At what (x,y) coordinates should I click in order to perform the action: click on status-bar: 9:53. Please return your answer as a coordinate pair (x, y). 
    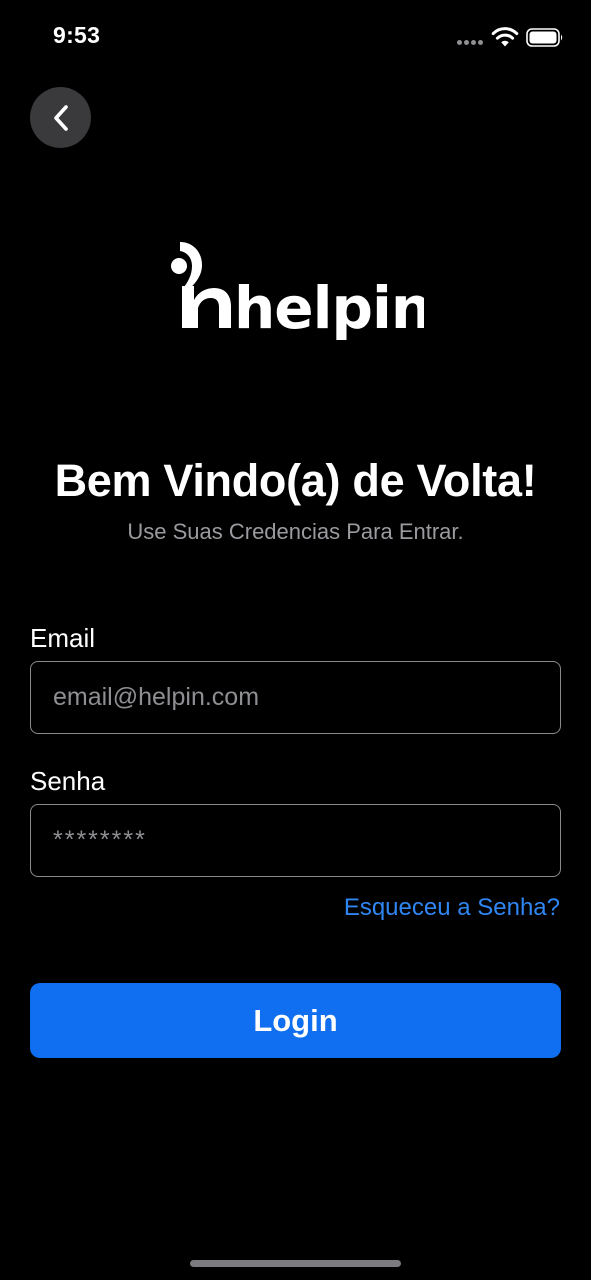
    Looking at the image, I should click on (295, 38).